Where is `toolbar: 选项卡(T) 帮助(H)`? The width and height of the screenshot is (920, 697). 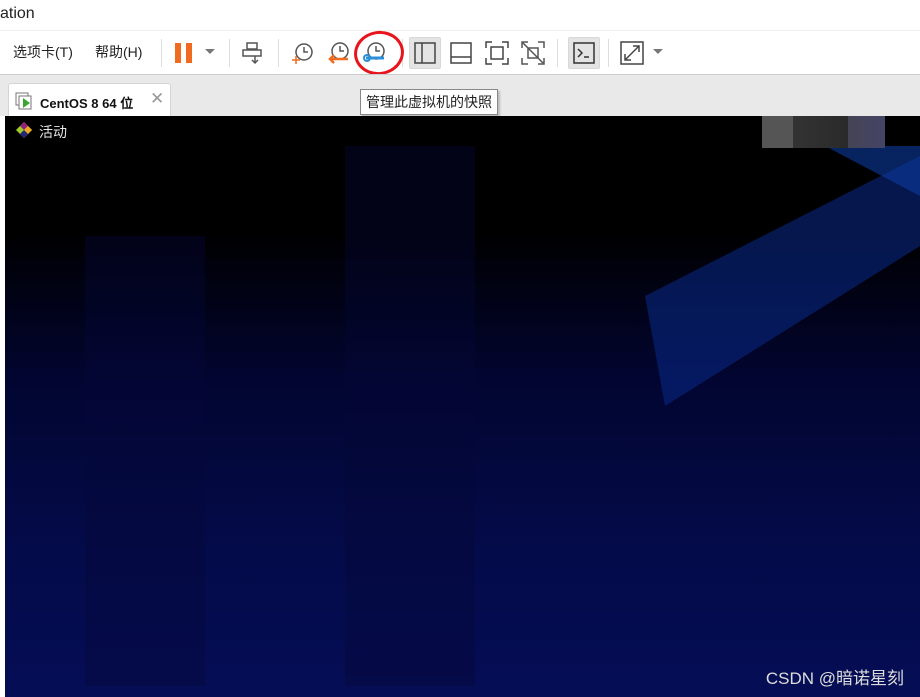
toolbar: 选项卡(T) 帮助(H) is located at coordinates (460, 52).